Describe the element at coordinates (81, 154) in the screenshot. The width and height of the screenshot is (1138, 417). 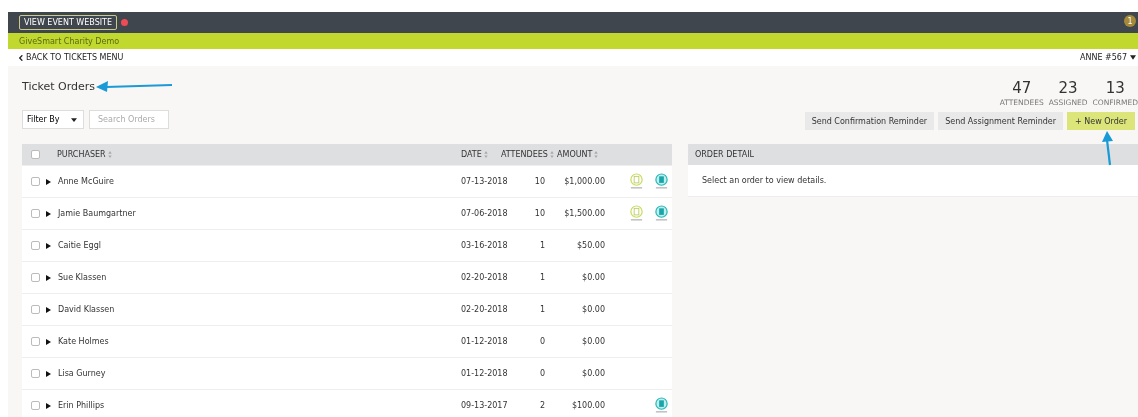
I see `column-header: PURCHASER` at that location.